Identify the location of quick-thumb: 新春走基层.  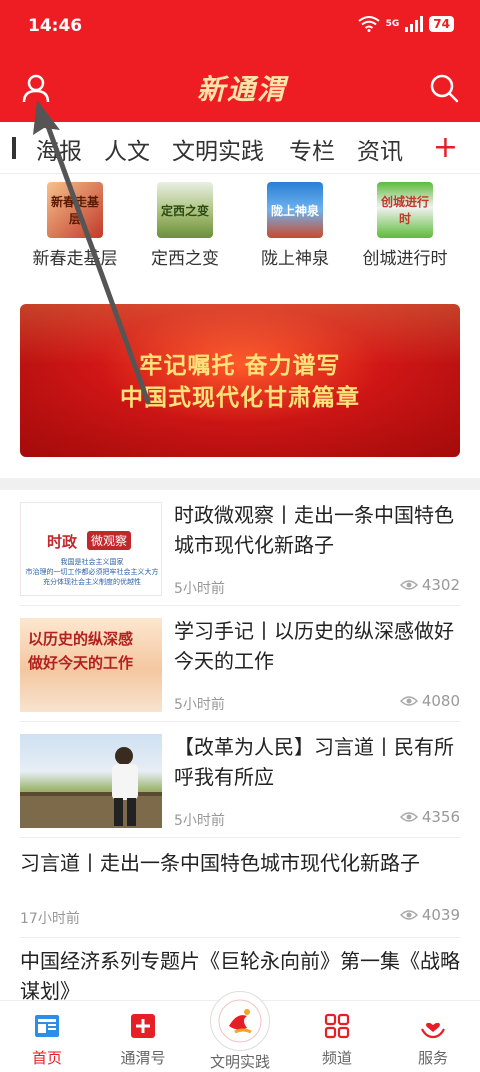
(75, 210).